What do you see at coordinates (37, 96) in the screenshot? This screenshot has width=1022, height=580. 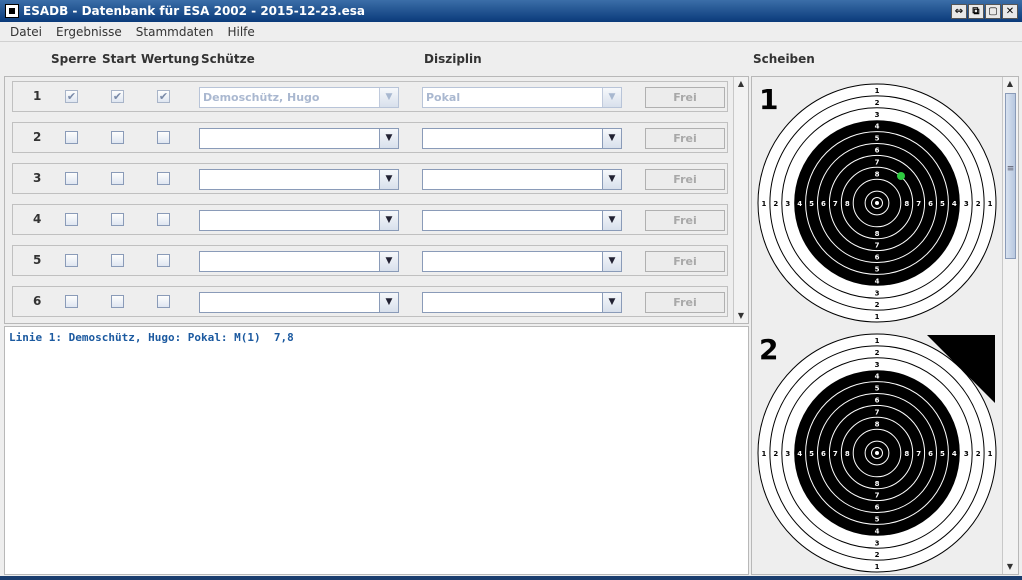 I see `line-number: 1` at bounding box center [37, 96].